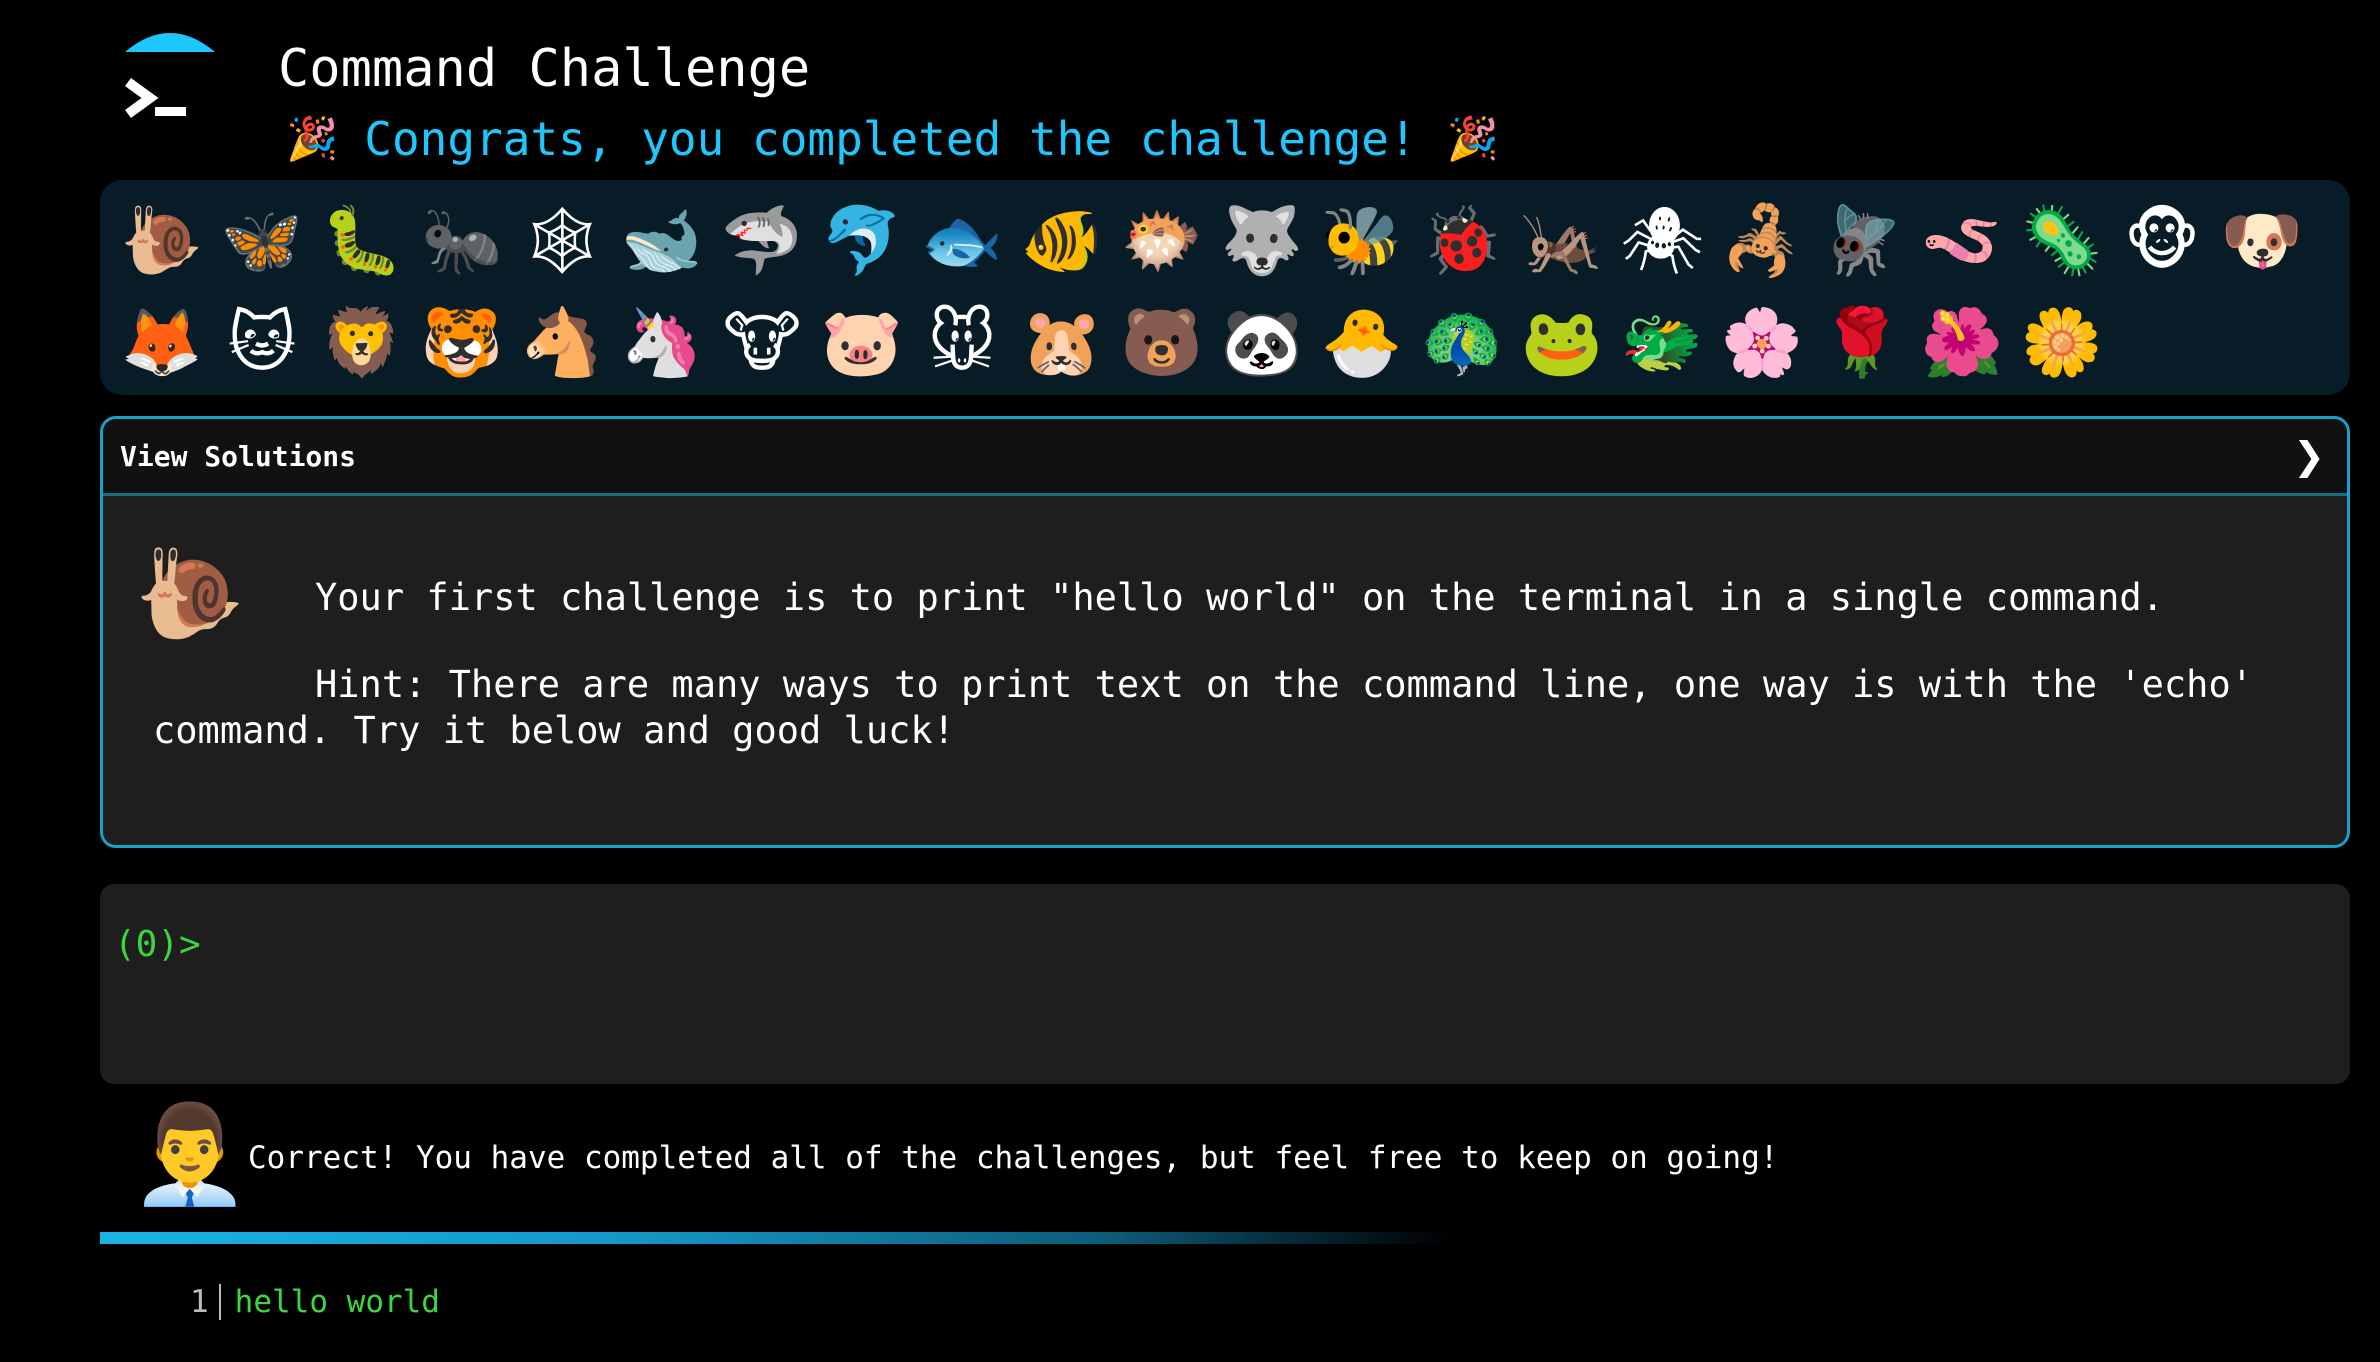  Describe the element at coordinates (1225, 984) in the screenshot. I see `terminal-input: (0)>` at that location.